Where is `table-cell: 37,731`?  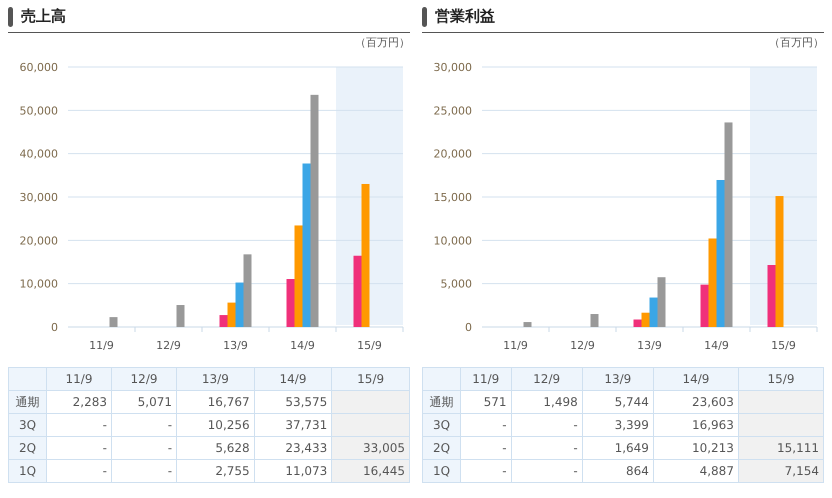
table-cell: 37,731 is located at coordinates (293, 425).